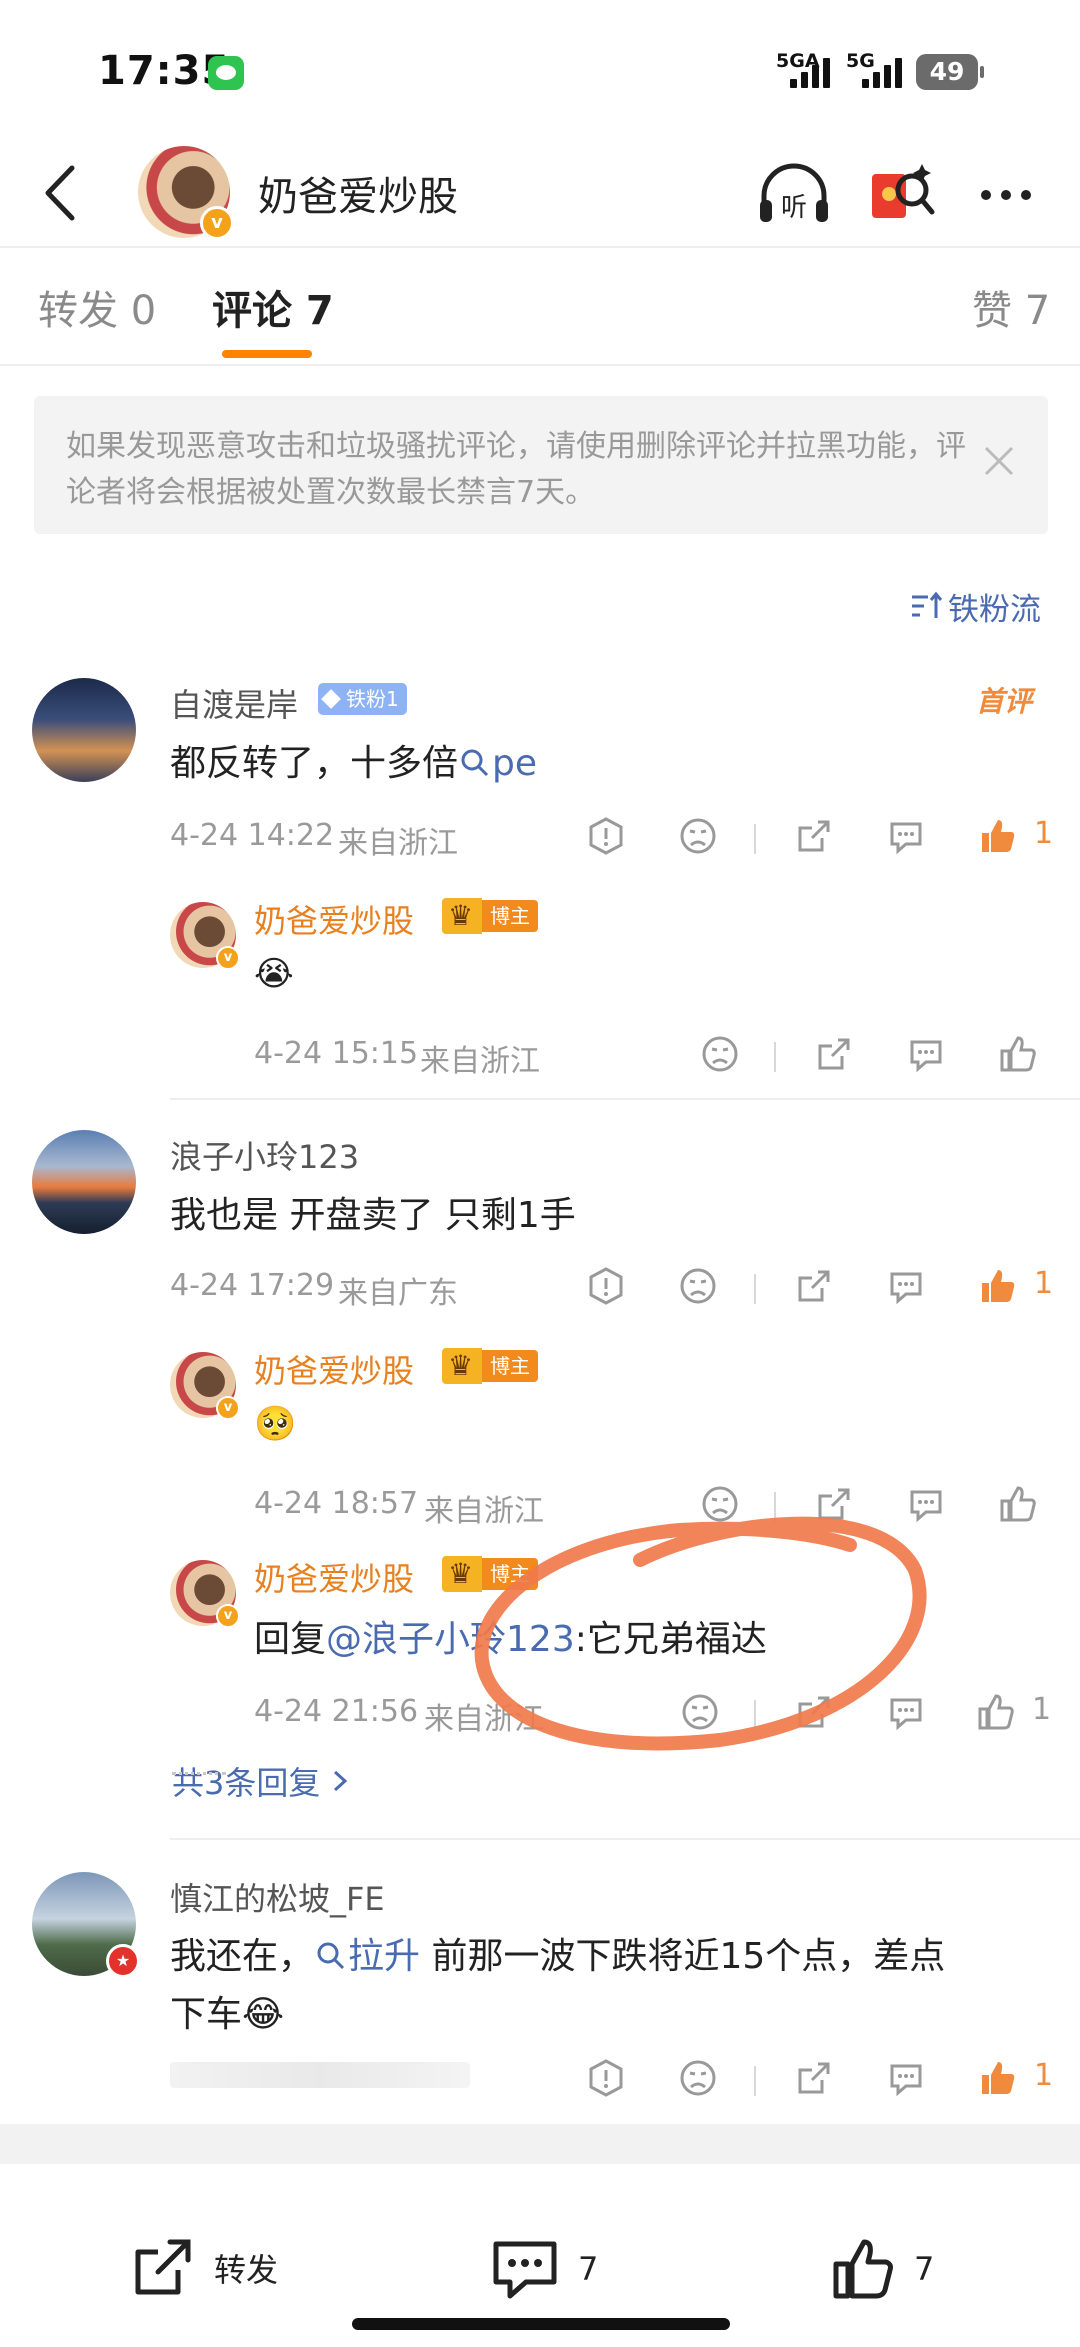 The height and width of the screenshot is (2347, 1080). What do you see at coordinates (950, 72) in the screenshot?
I see `battery-indicator: 49` at bounding box center [950, 72].